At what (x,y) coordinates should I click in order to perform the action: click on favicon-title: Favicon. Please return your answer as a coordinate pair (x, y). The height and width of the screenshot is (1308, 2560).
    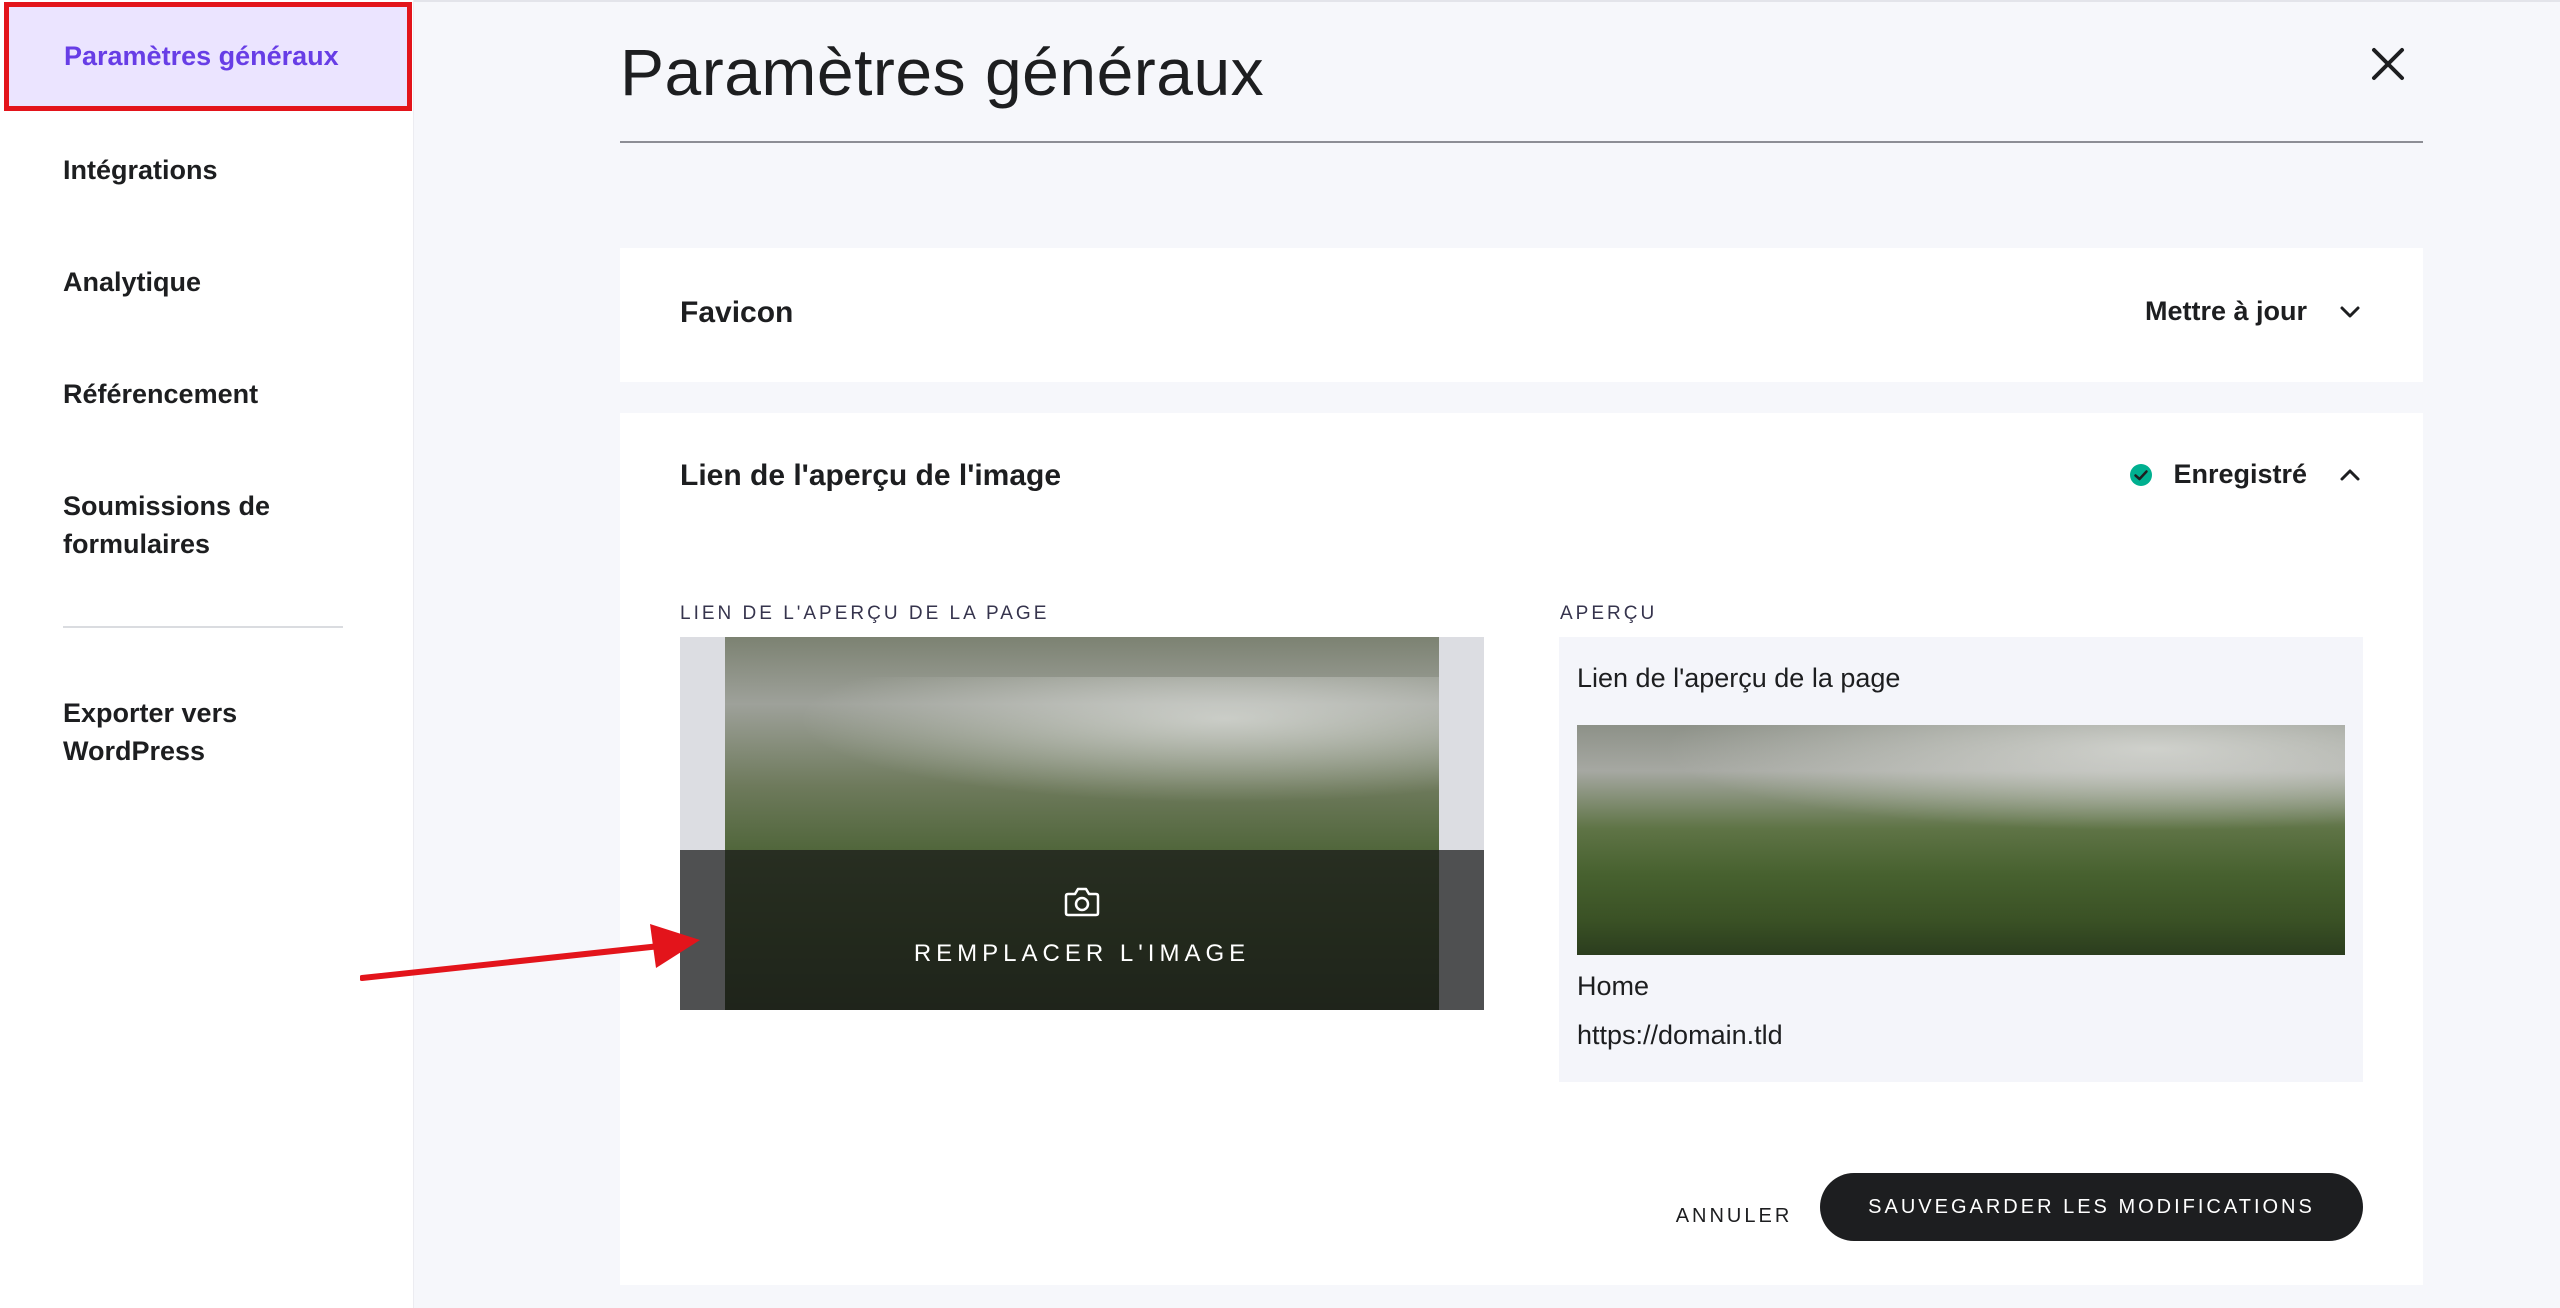
    Looking at the image, I should click on (737, 312).